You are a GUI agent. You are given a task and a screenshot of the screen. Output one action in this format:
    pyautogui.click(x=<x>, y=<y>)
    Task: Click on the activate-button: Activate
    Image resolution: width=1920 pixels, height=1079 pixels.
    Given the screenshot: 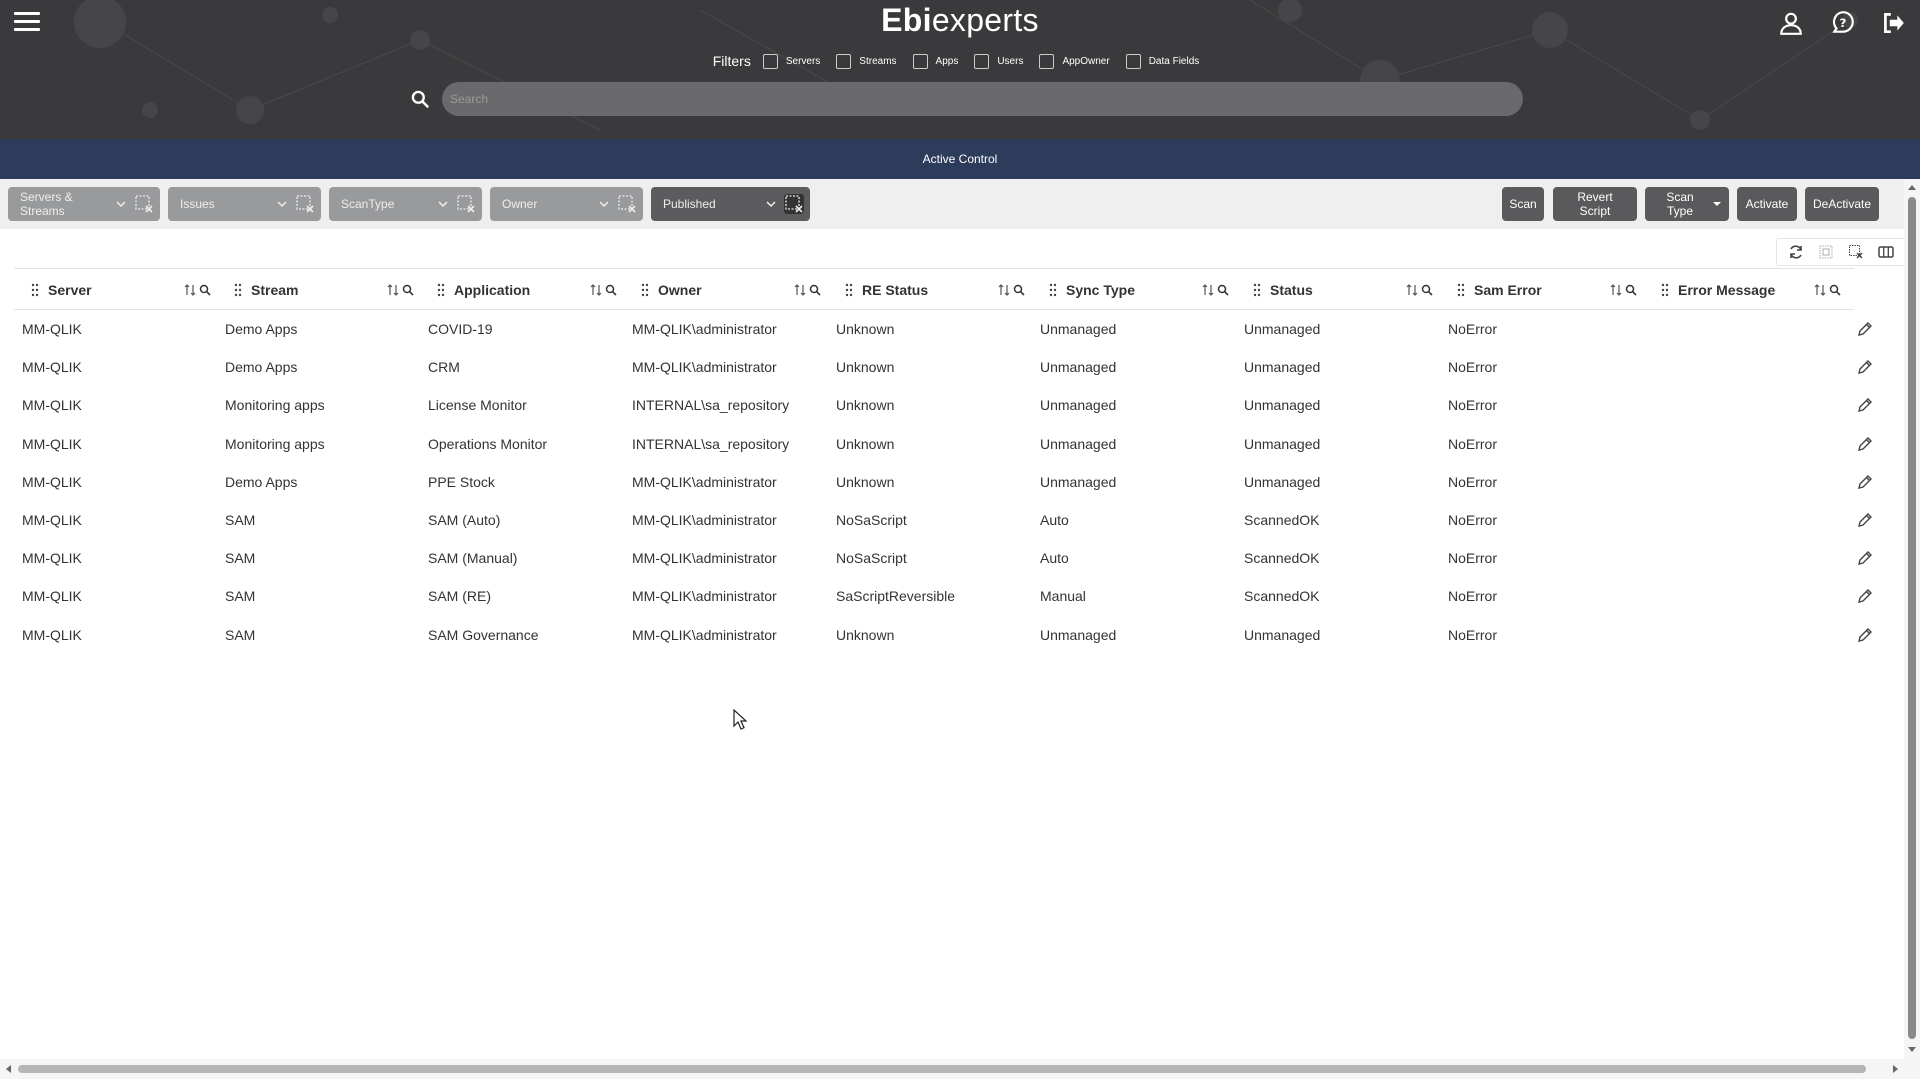 What is the action you would take?
    pyautogui.click(x=1767, y=204)
    